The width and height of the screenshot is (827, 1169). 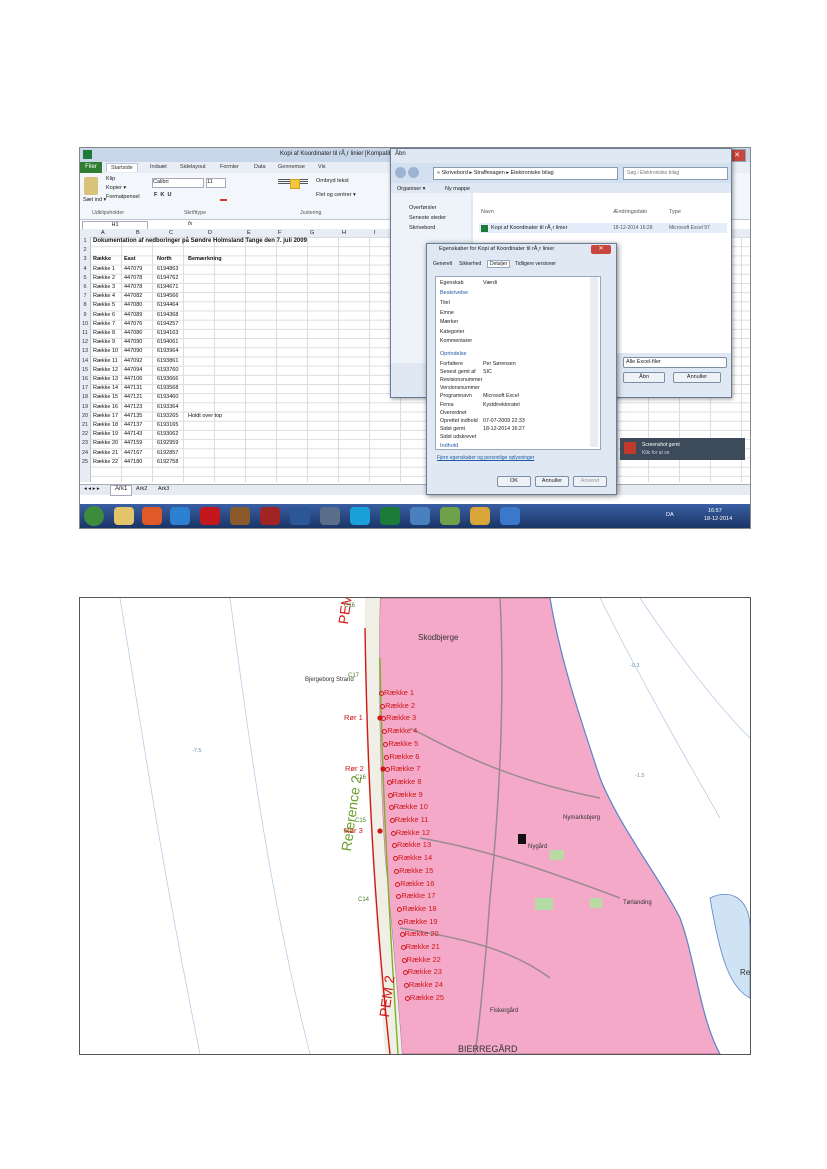 I want to click on table-cell: 6194464, so click(x=167, y=305).